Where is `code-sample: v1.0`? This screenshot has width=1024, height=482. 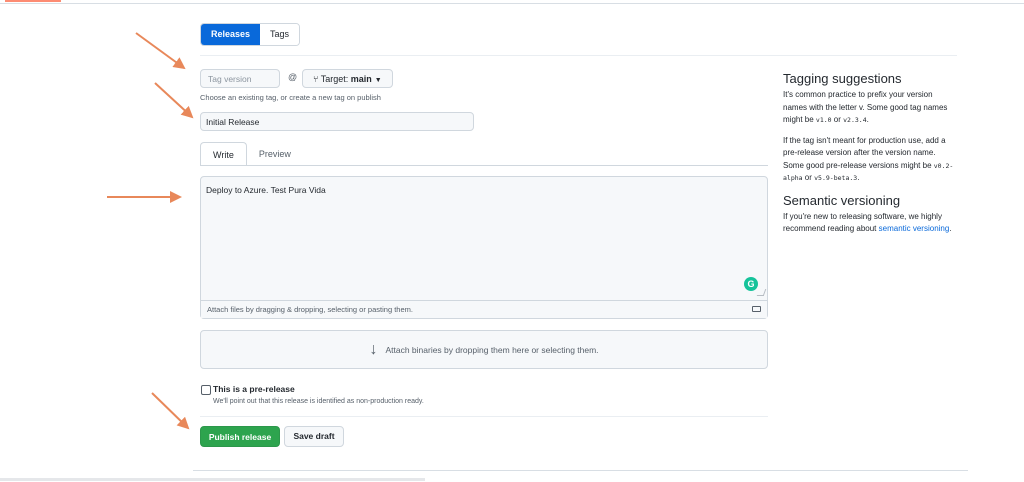
code-sample: v1.0 is located at coordinates (823, 120).